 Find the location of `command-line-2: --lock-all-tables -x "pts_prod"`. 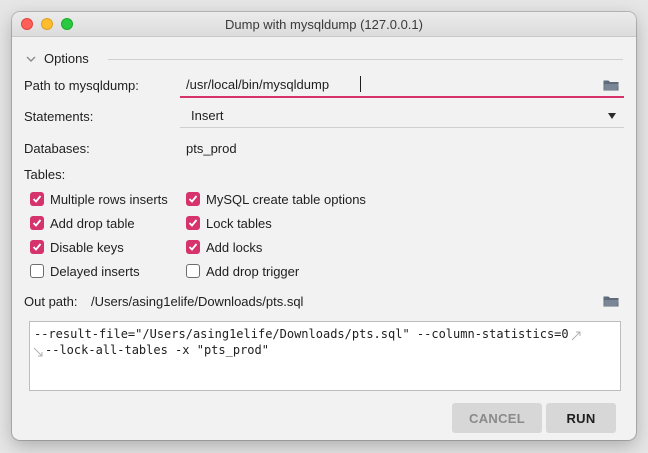

command-line-2: --lock-all-tables -x "pts_prod" is located at coordinates (157, 350).